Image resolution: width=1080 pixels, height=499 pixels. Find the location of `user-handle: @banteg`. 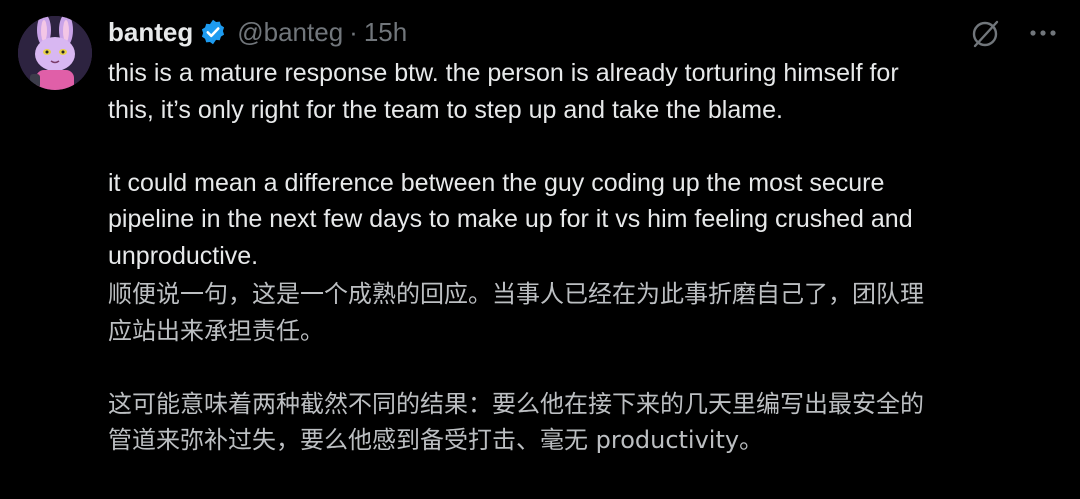

user-handle: @banteg is located at coordinates (290, 32).